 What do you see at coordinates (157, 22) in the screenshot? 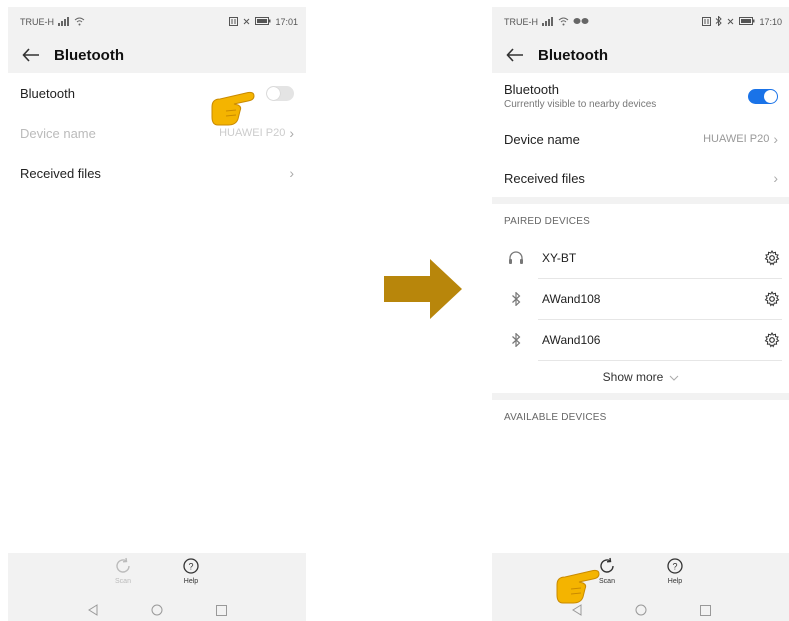
I see `status-bar: TRUE-H 17:01` at bounding box center [157, 22].